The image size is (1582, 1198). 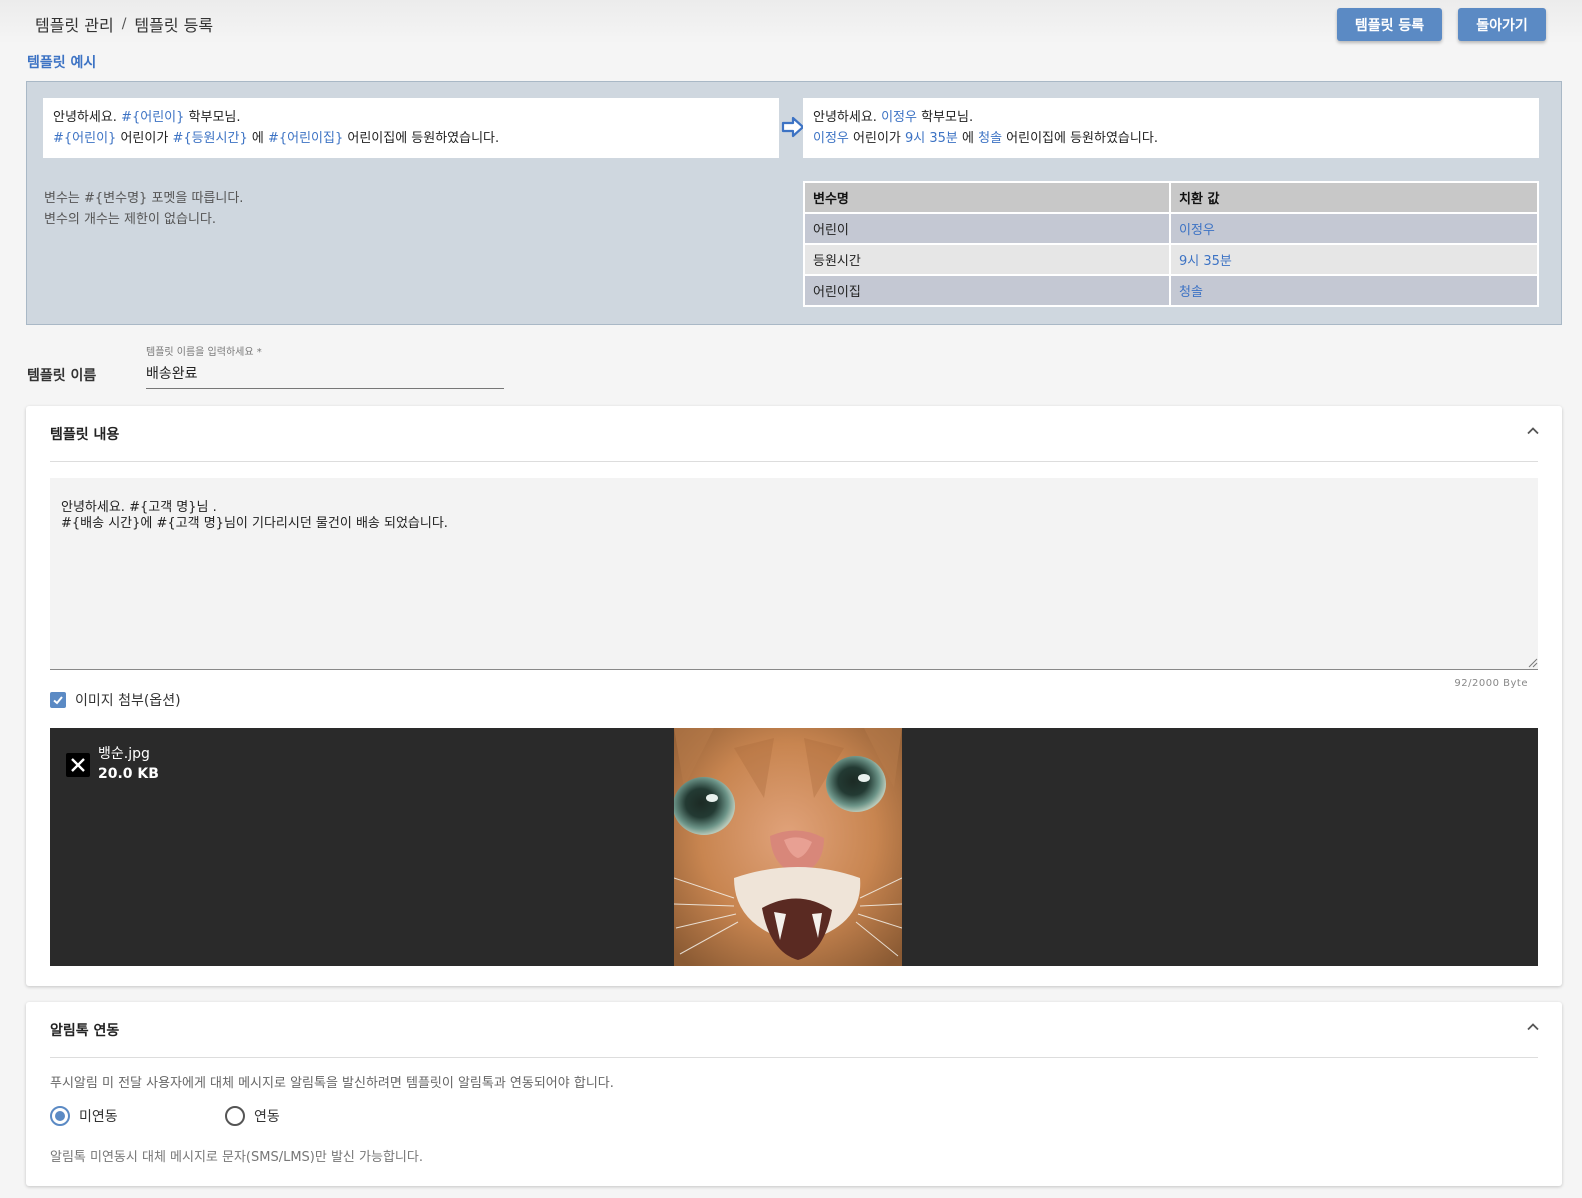 What do you see at coordinates (411, 117) in the screenshot?
I see `template-line-1: 안녕하세요. #{어린이} 학부모님.` at bounding box center [411, 117].